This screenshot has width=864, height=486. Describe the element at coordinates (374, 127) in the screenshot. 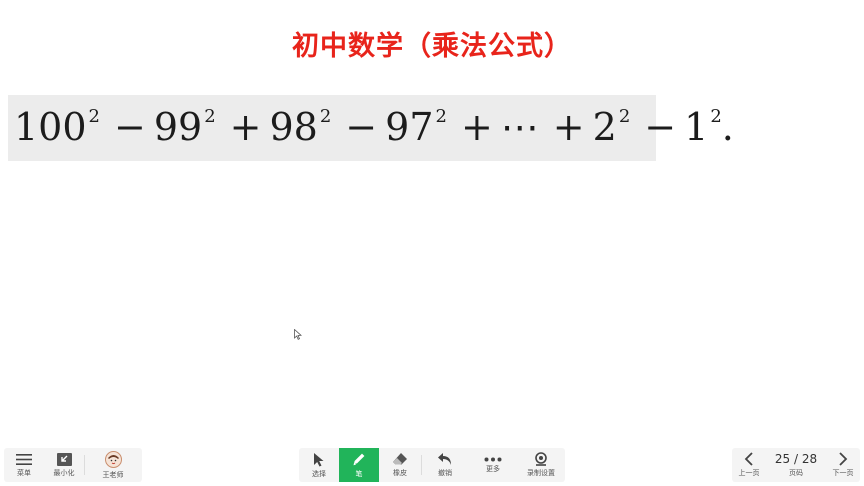

I see `formula-expression: 100 2−99 2 +98 2−97 2 + ⋯ +2 2−1 2.` at that location.